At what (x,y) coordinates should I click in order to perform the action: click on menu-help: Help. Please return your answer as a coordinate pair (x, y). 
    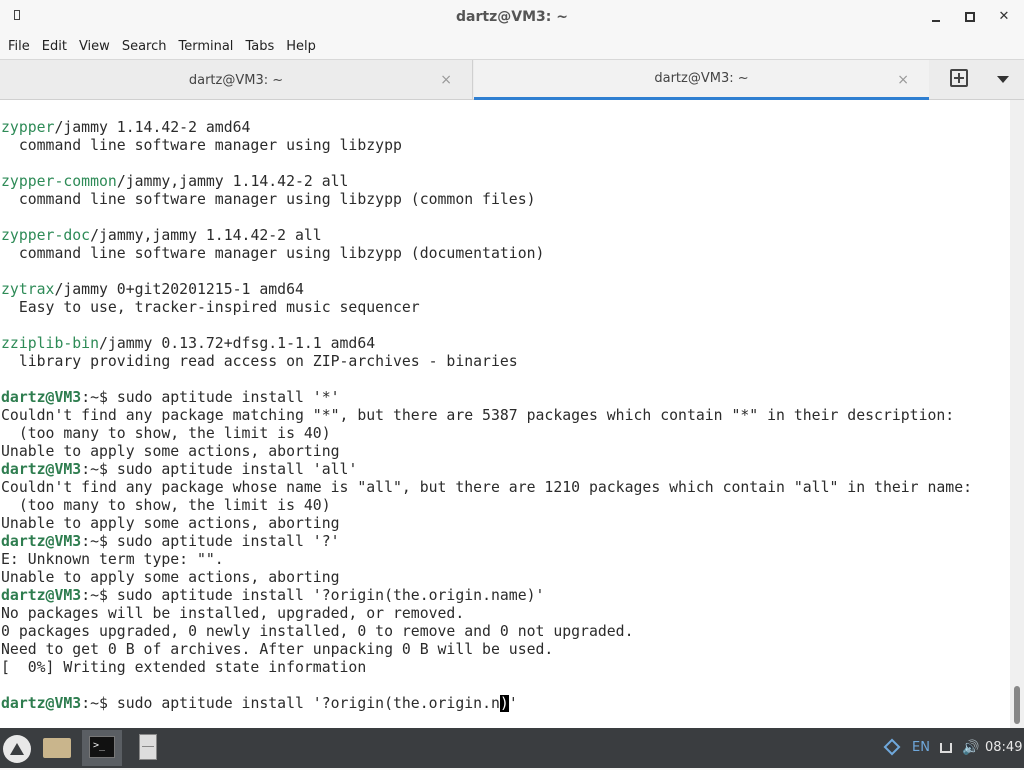
    Looking at the image, I should click on (301, 46).